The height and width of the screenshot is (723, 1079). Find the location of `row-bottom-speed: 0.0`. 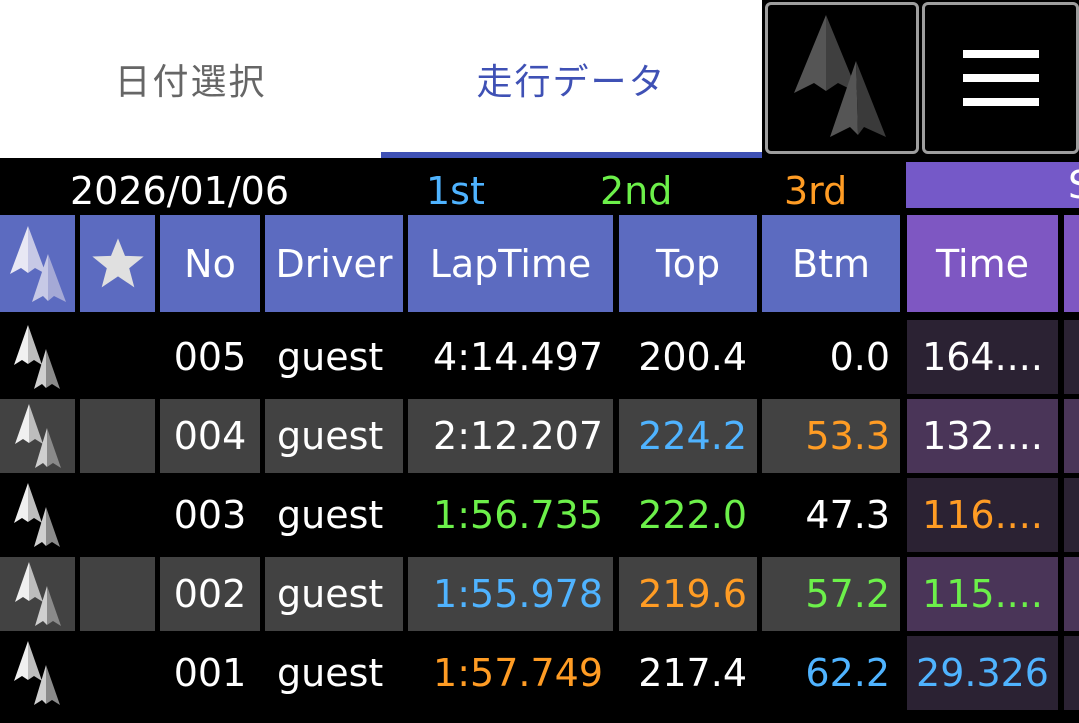

row-bottom-speed: 0.0 is located at coordinates (831, 357).